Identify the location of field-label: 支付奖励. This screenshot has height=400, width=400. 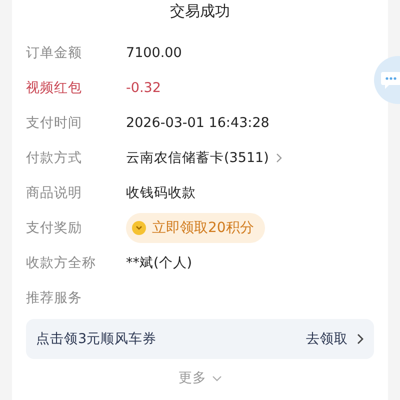
(54, 227).